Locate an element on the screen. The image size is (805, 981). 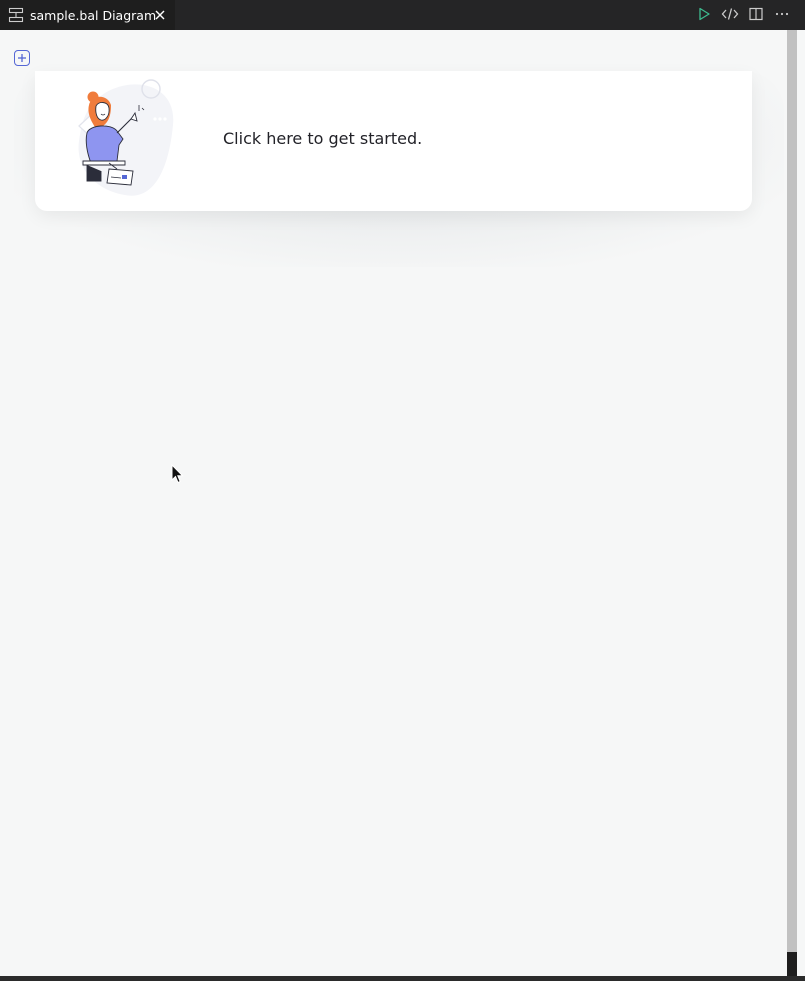
code-icon is located at coordinates (730, 14).